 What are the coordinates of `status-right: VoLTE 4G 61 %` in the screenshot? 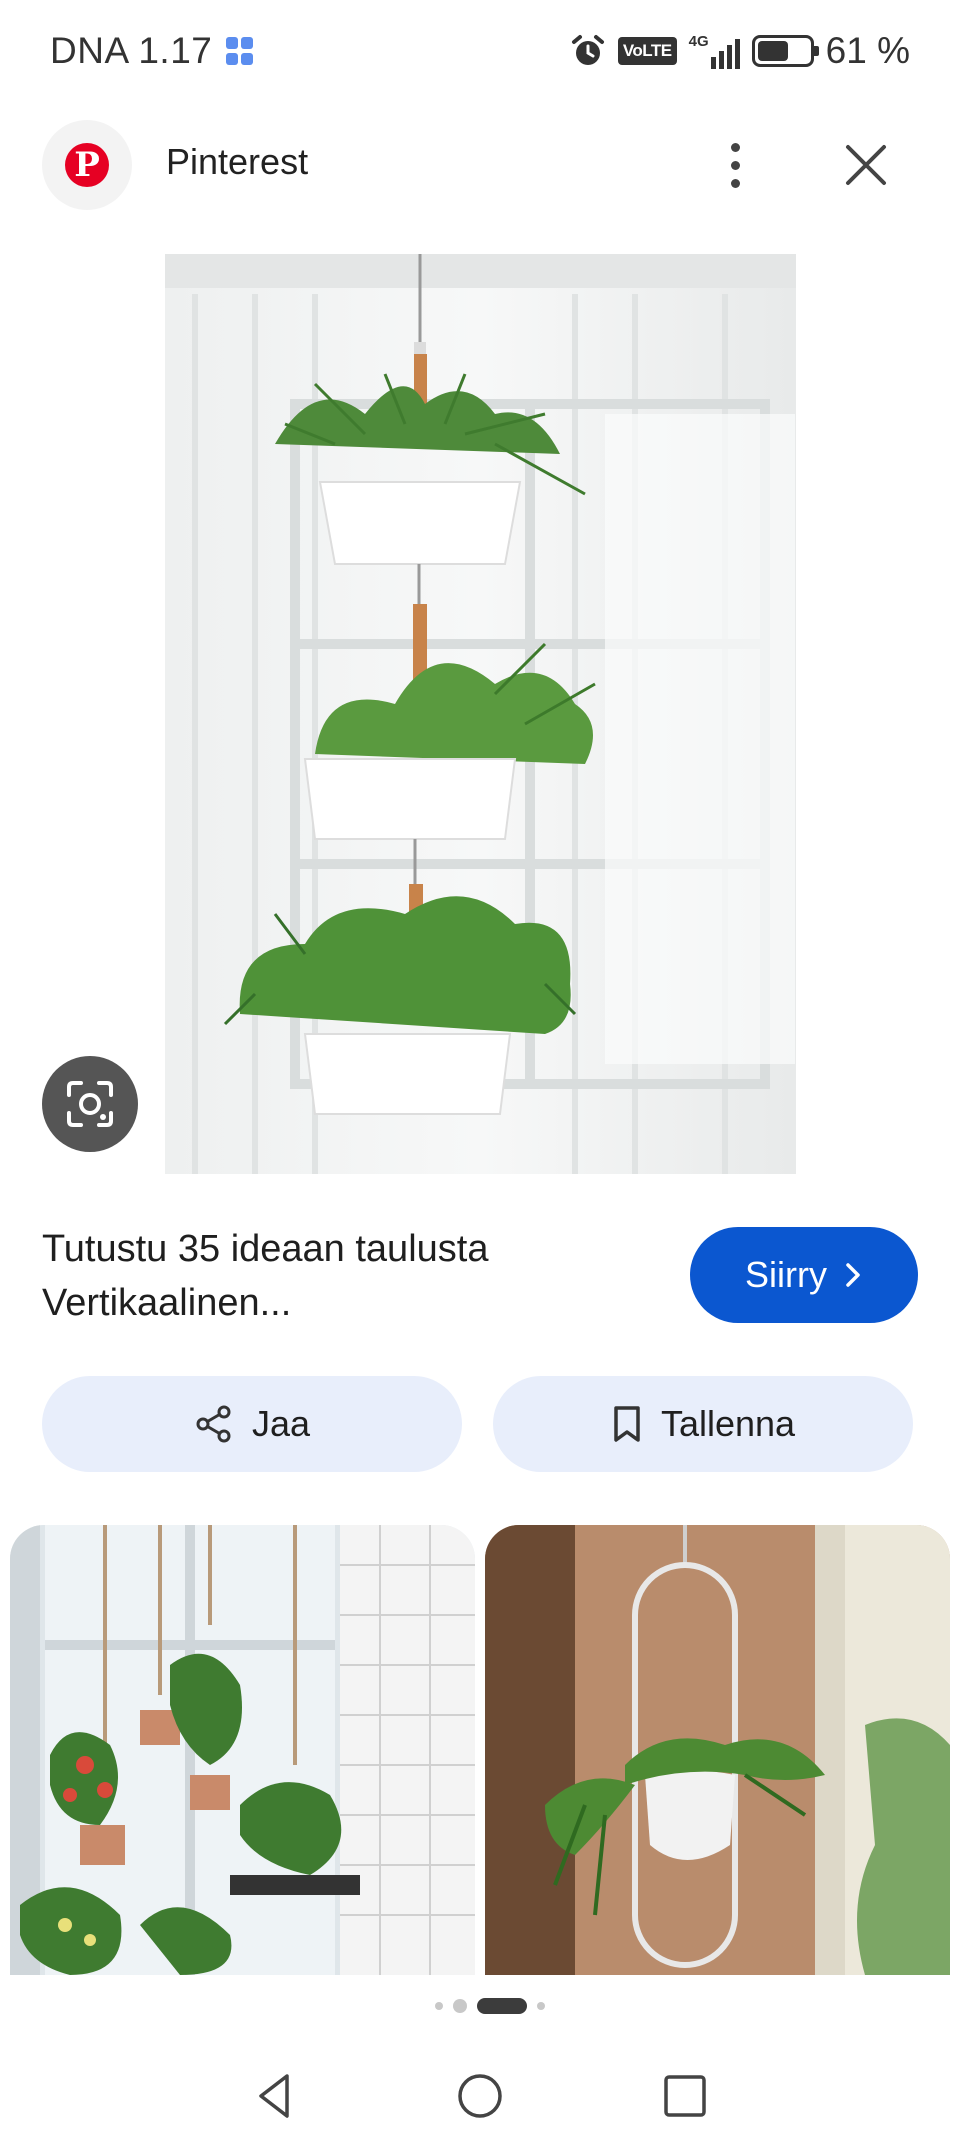 It's located at (740, 51).